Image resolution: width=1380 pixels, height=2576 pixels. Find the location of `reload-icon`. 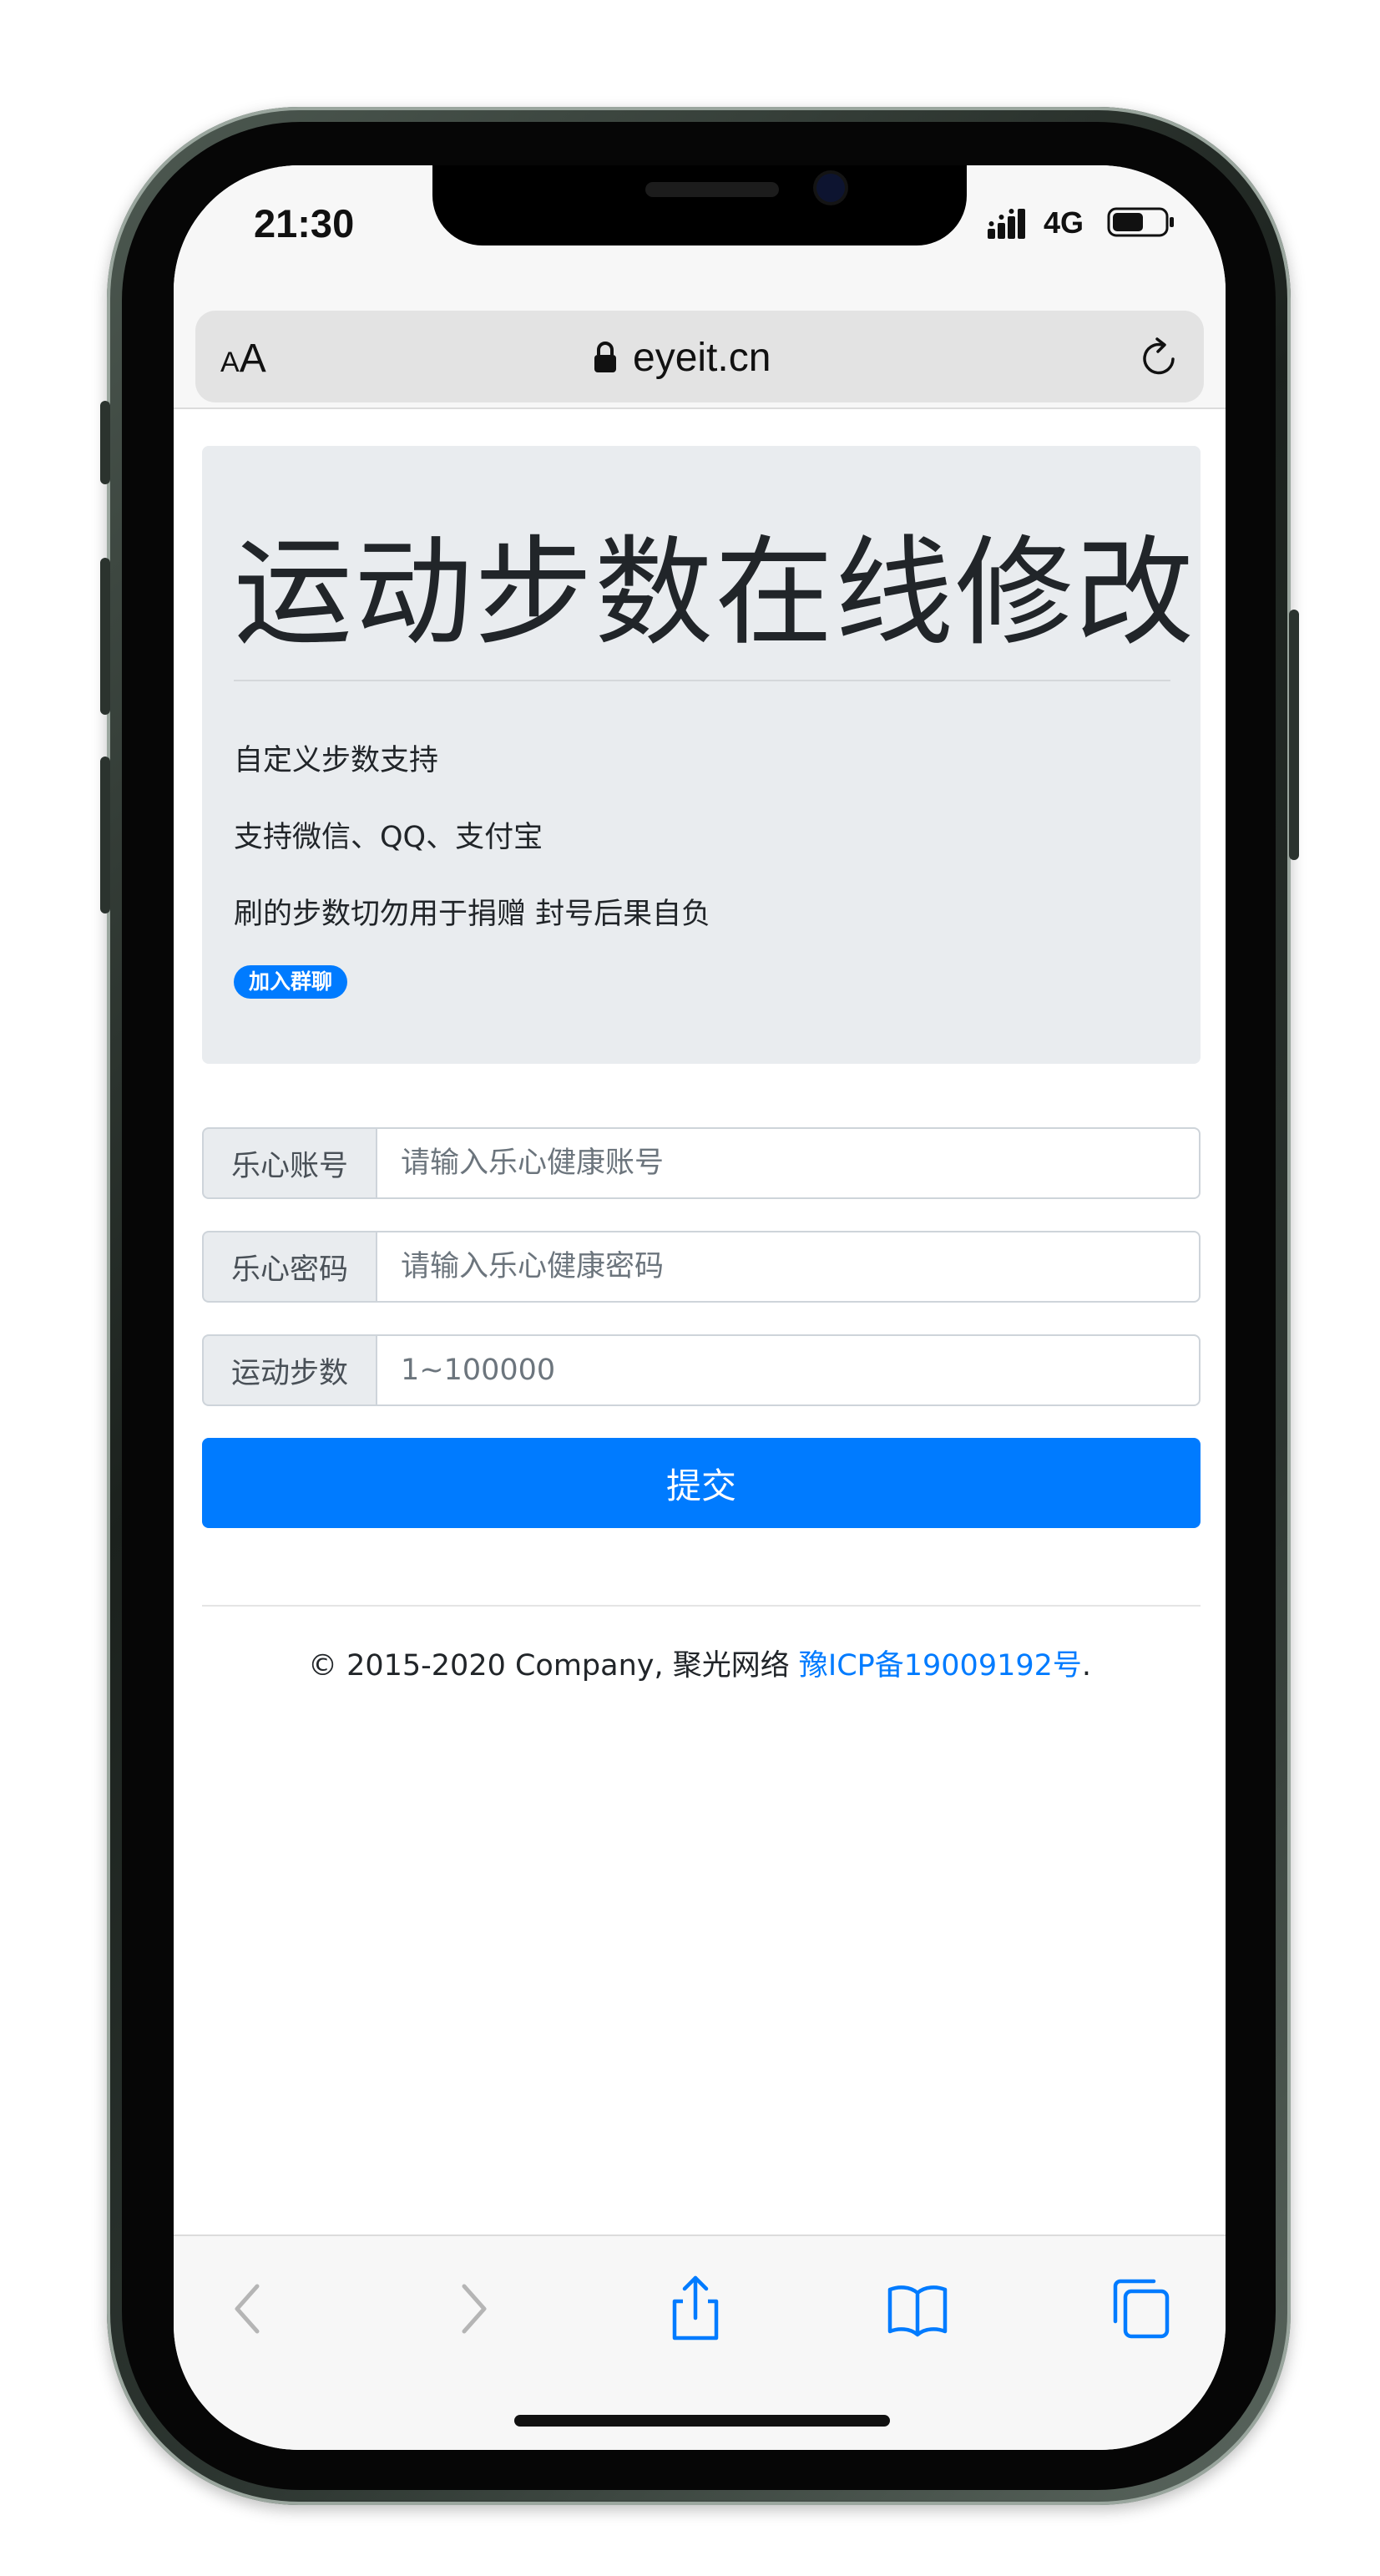

reload-icon is located at coordinates (1159, 358).